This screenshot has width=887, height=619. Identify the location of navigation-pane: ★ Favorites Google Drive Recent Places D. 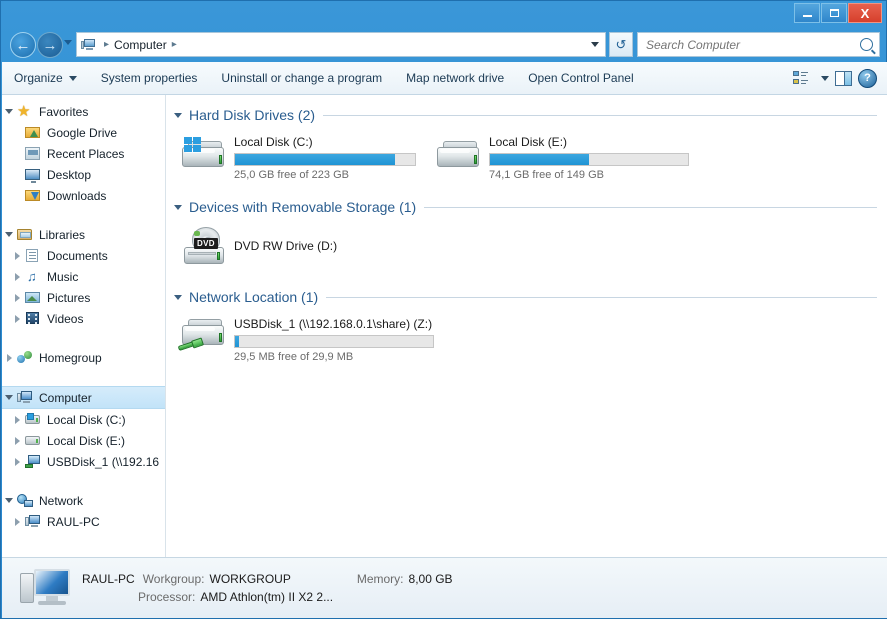
(84, 326).